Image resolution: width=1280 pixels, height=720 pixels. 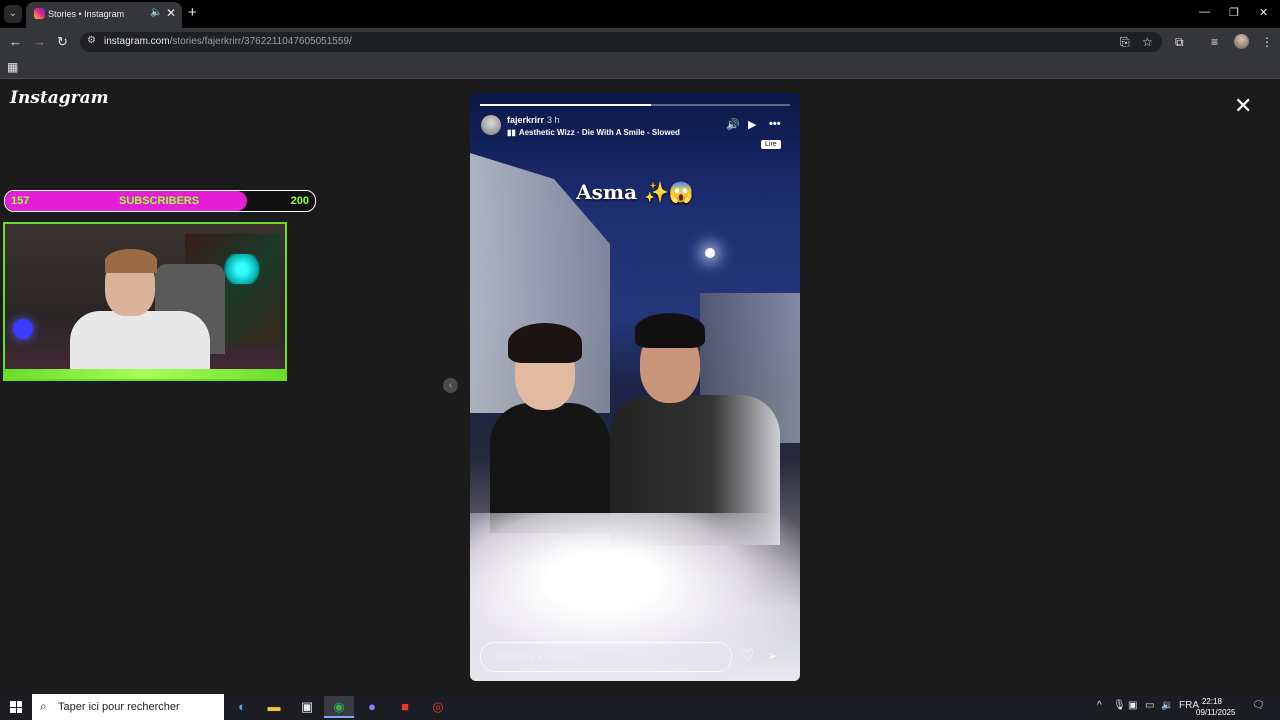 I want to click on story-progress-done, so click(x=557, y=105).